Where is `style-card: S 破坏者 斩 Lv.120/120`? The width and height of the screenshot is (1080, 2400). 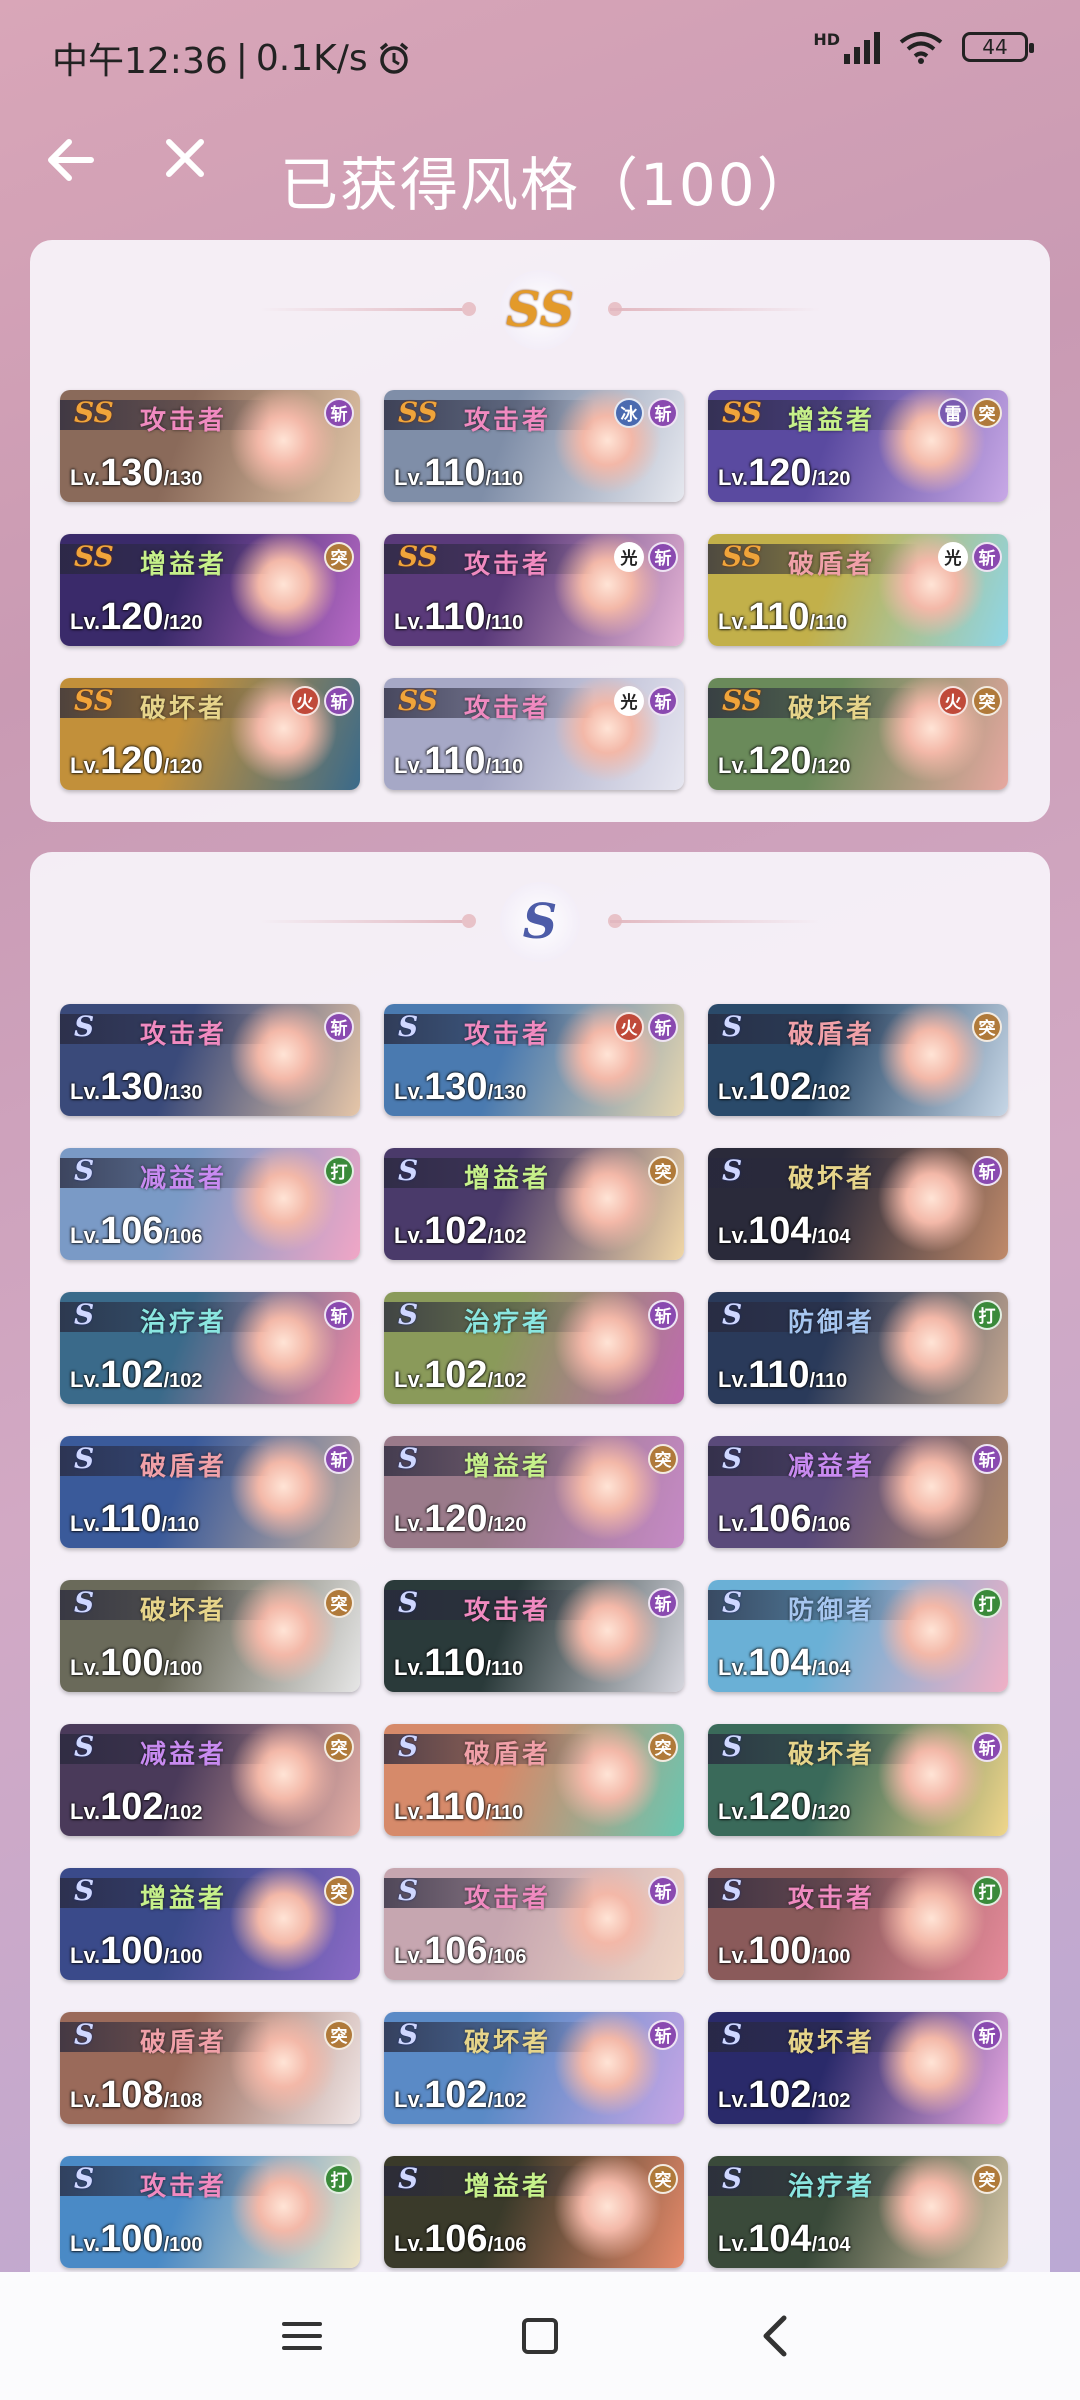
style-card: S 破坏者 斩 Lv.120/120 is located at coordinates (858, 1780).